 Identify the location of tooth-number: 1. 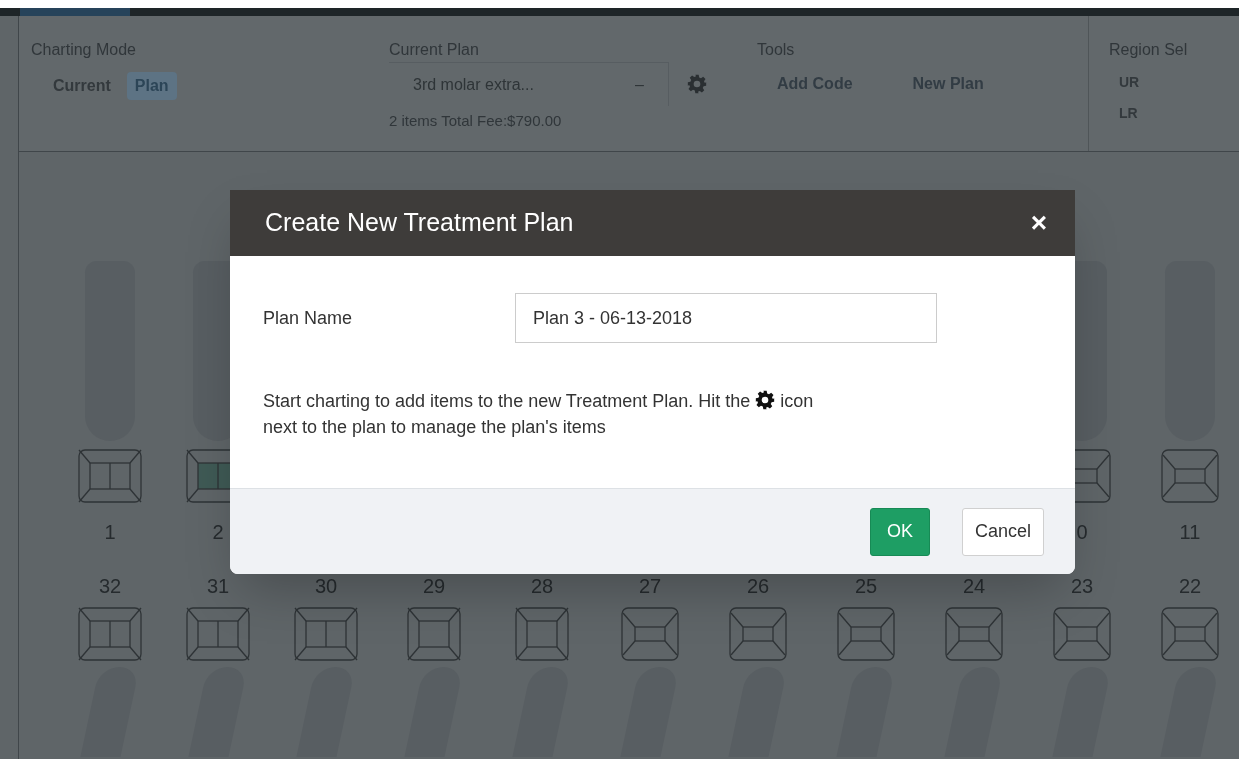
(110, 531).